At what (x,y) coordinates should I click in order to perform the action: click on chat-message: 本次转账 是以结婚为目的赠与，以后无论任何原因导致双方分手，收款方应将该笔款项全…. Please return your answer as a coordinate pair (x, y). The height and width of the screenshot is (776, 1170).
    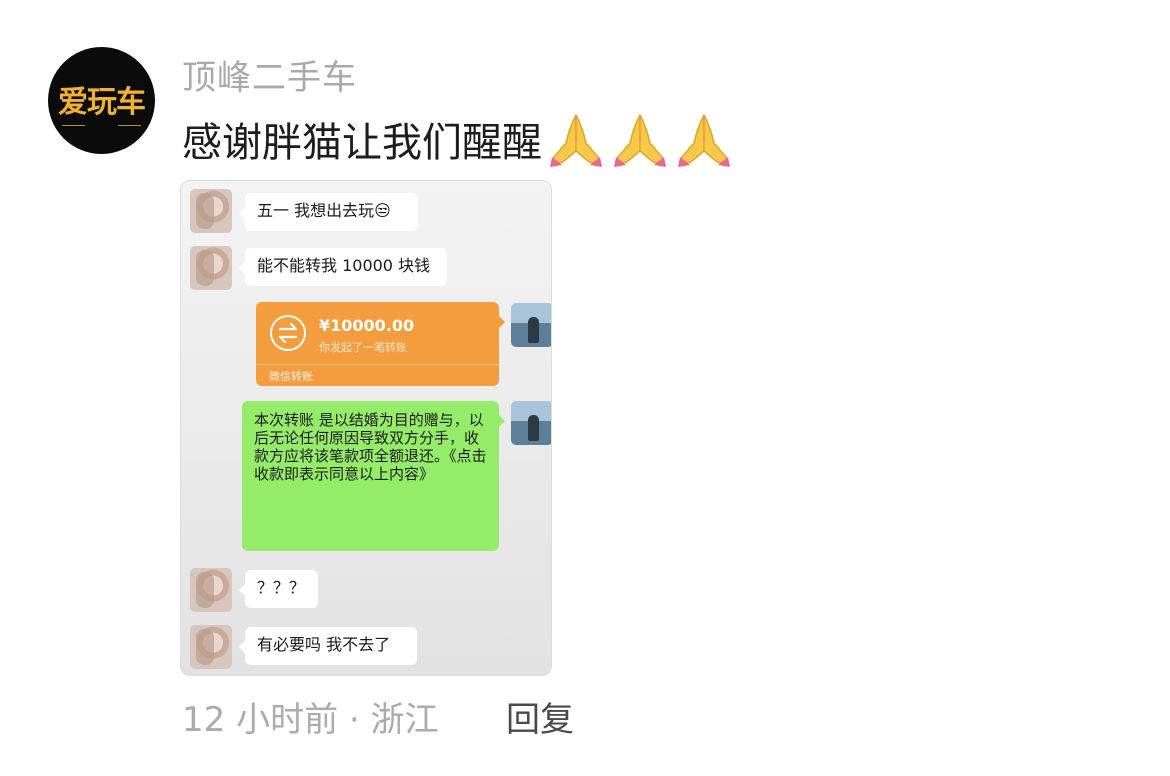
    Looking at the image, I should click on (373, 476).